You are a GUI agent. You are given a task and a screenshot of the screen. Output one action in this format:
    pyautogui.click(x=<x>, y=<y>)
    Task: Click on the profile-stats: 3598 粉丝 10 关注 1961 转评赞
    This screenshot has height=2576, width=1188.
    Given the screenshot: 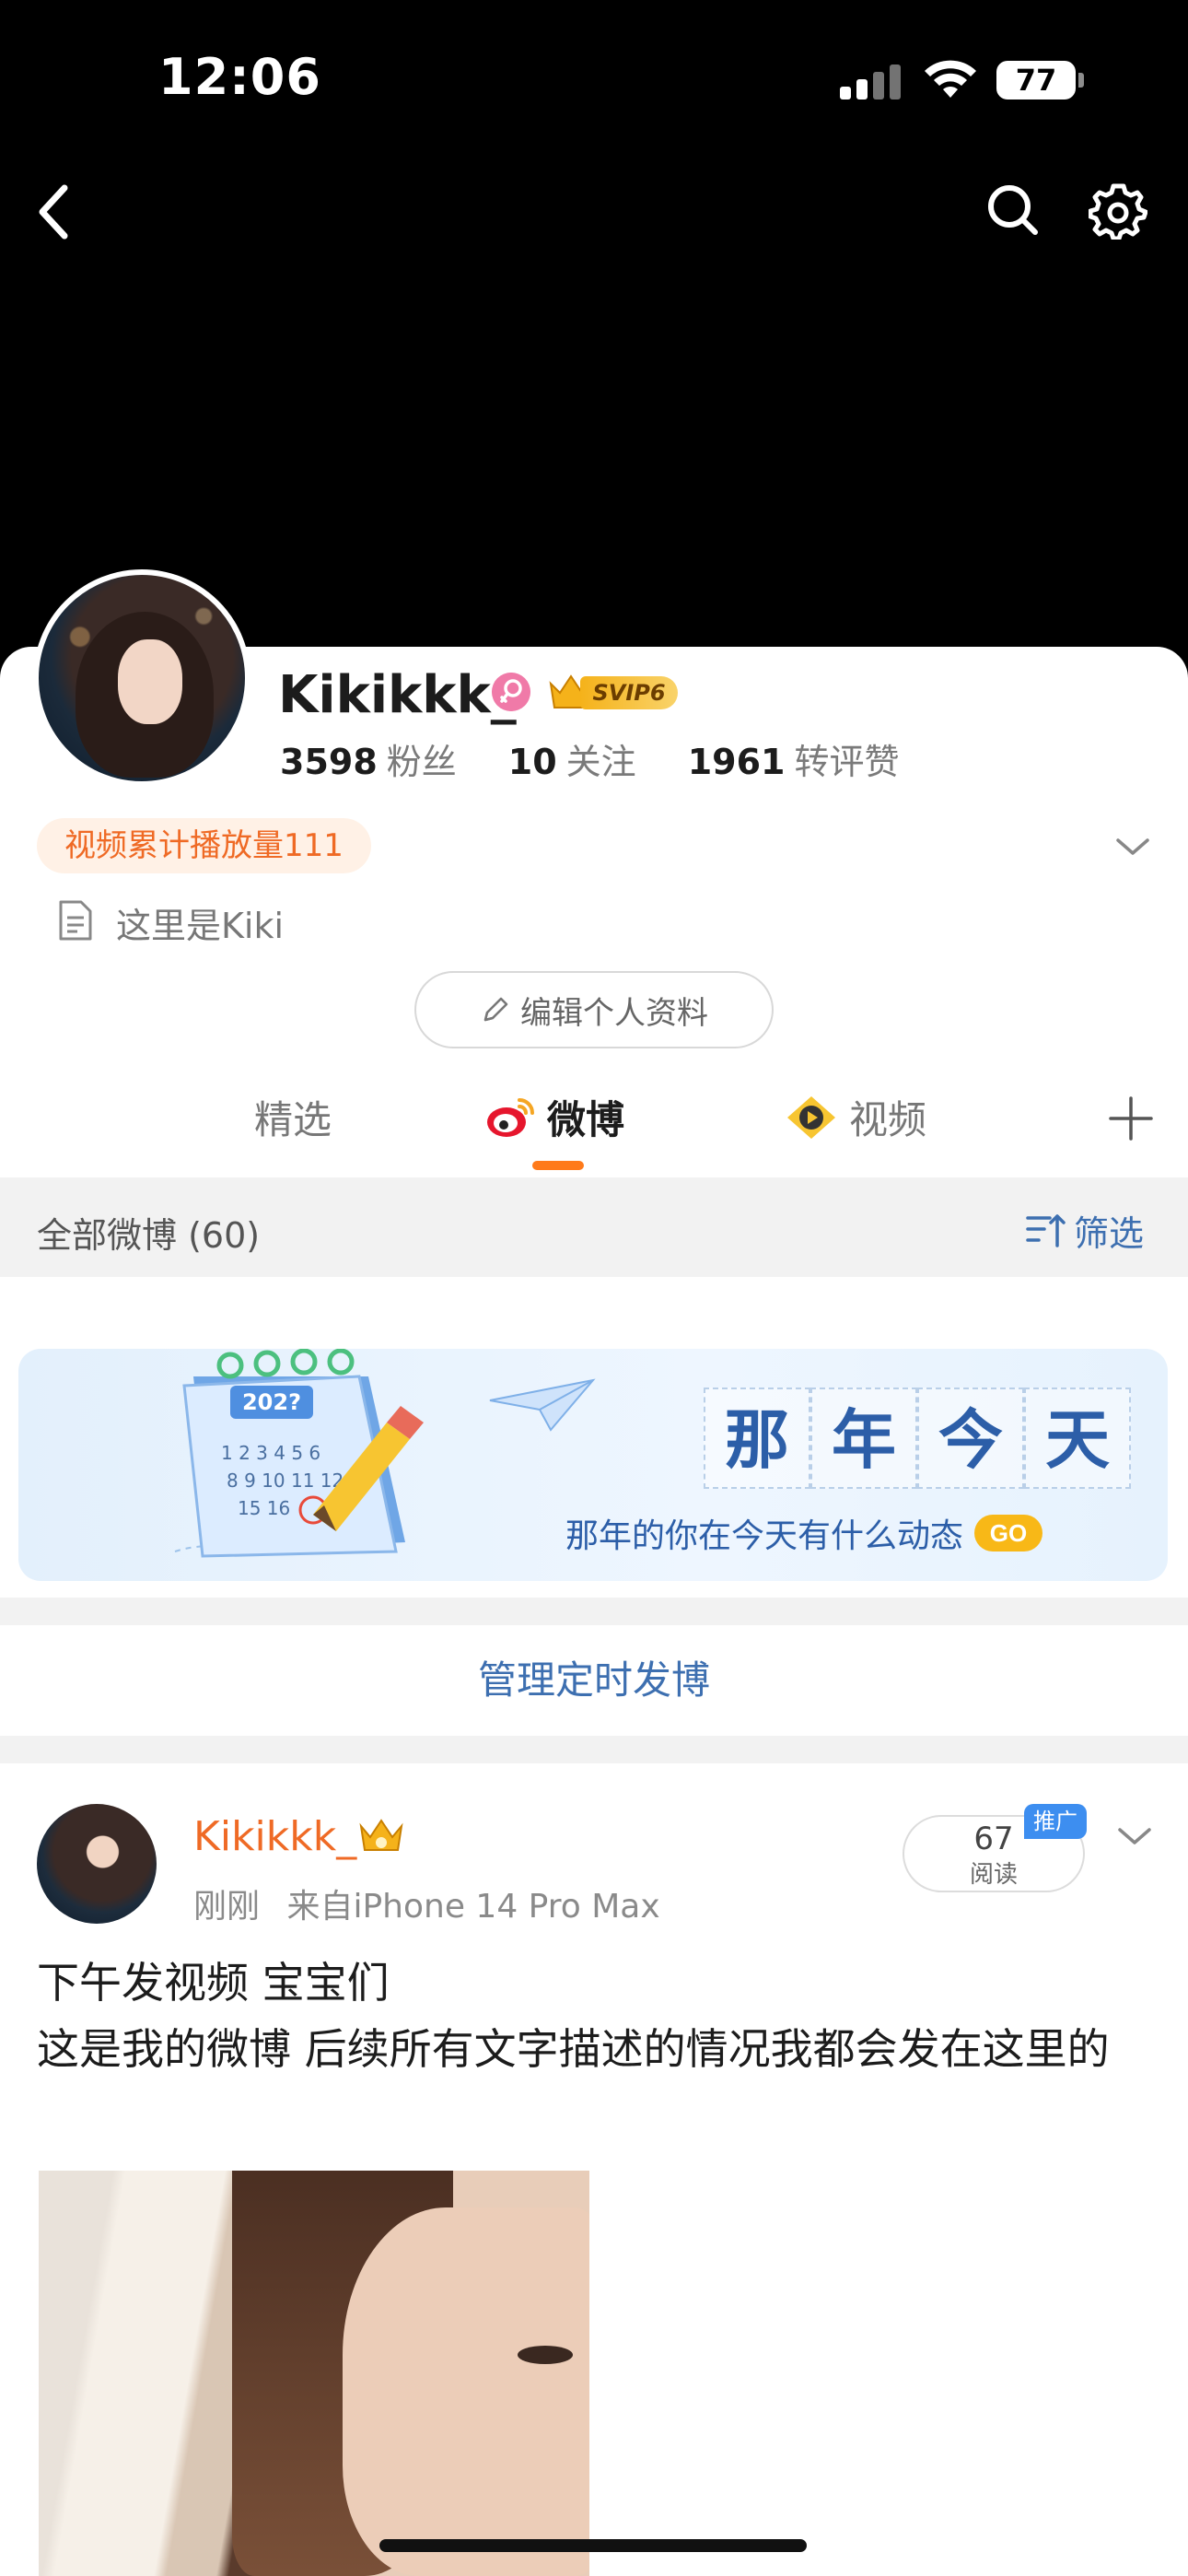 What is the action you would take?
    pyautogui.click(x=615, y=757)
    